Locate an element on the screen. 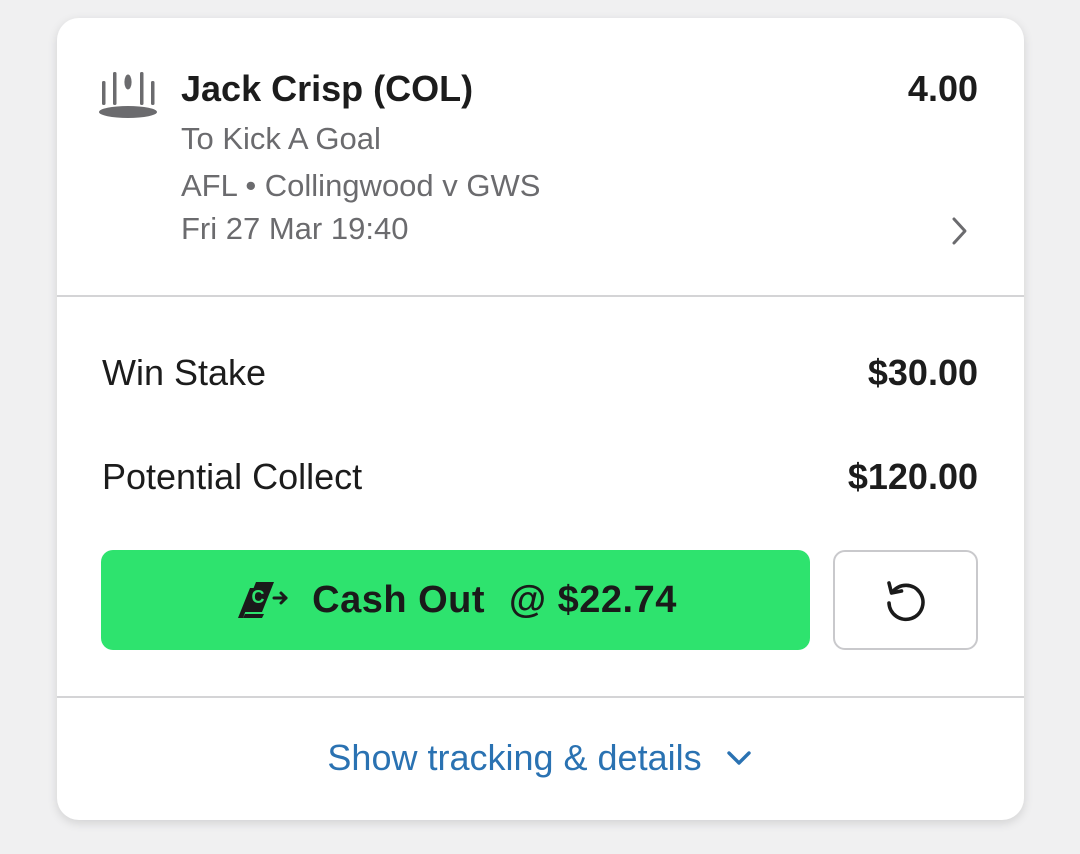 The image size is (1080, 854). refresh-button is located at coordinates (905, 600).